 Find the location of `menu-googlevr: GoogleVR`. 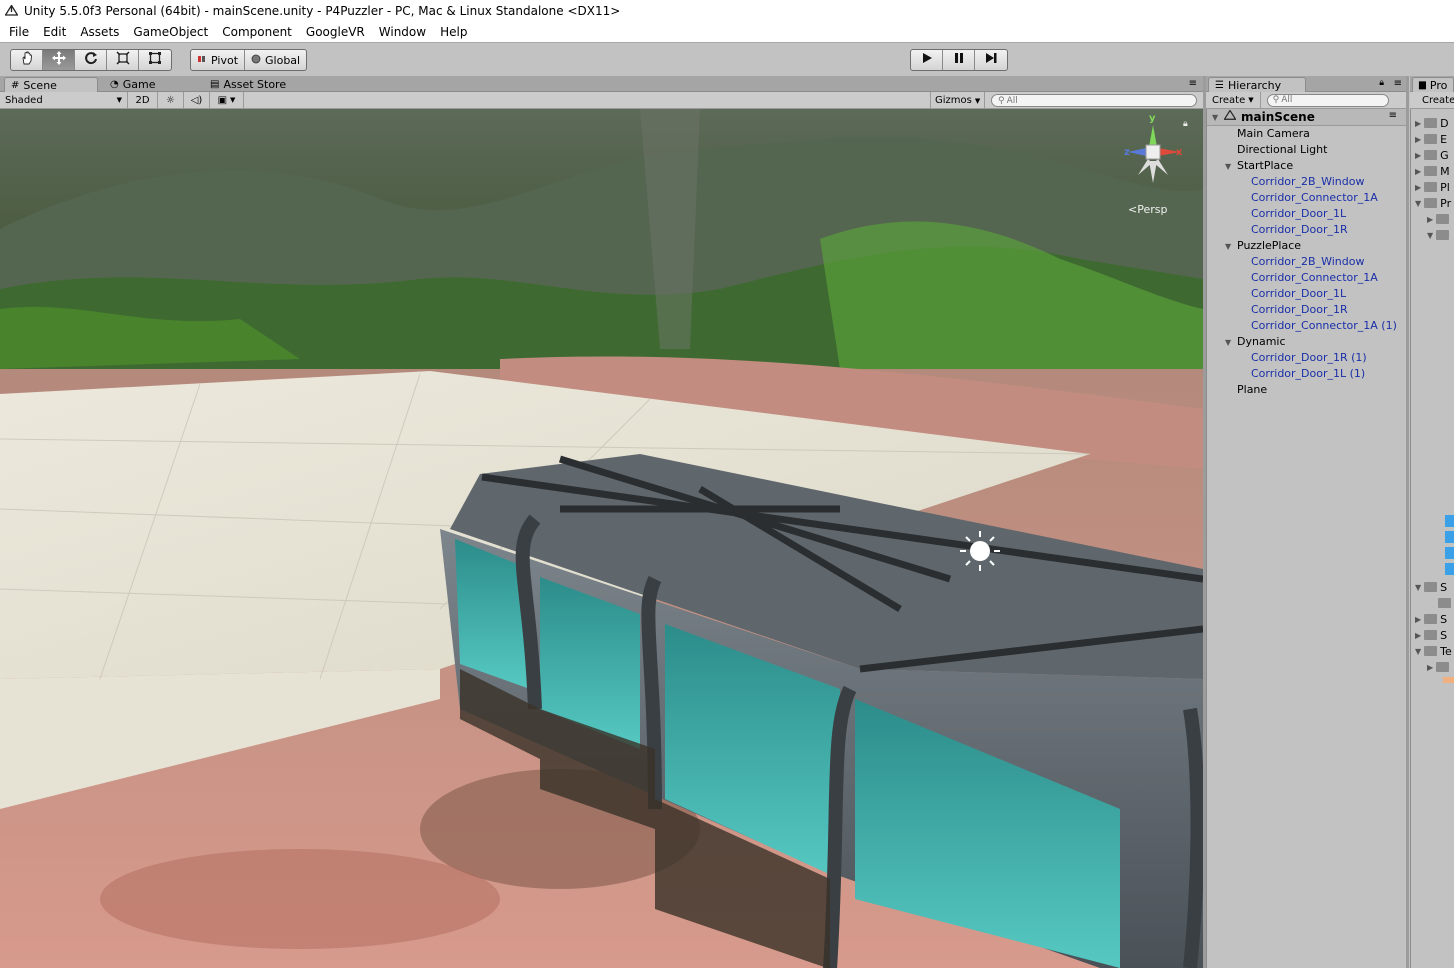

menu-googlevr: GoogleVR is located at coordinates (335, 32).